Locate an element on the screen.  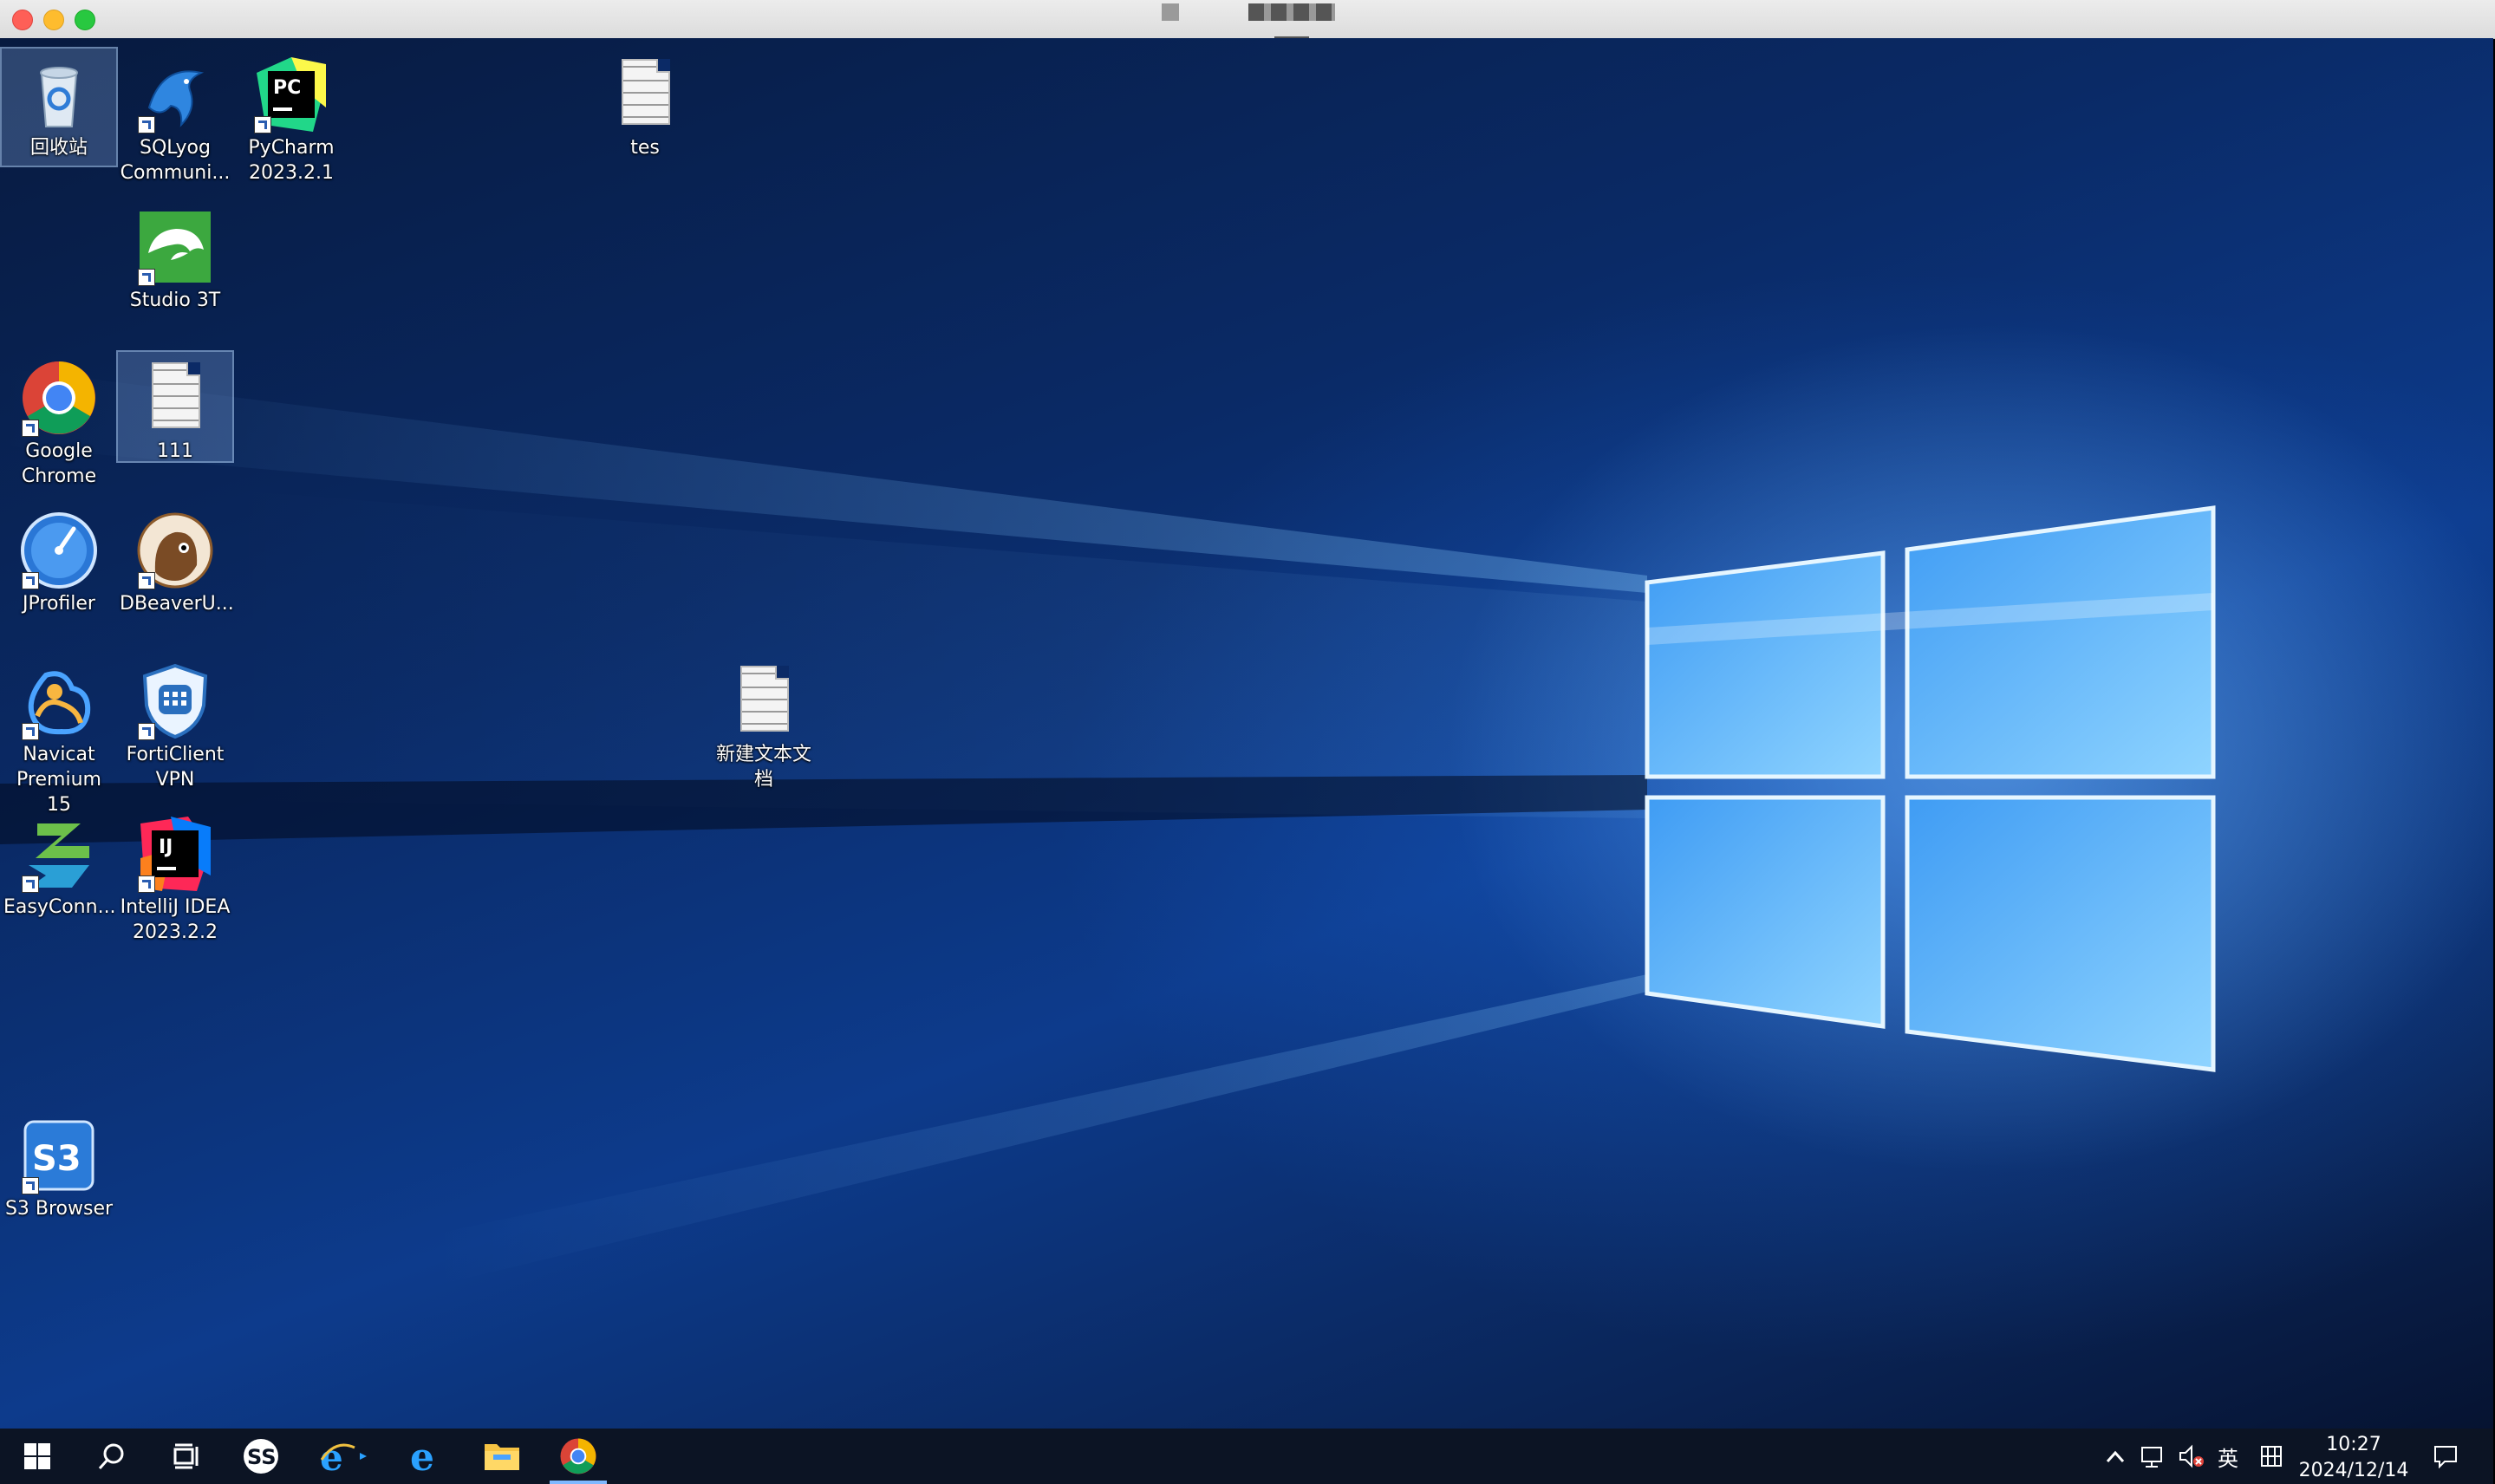
volume-tray-button is located at coordinates (2191, 1456).